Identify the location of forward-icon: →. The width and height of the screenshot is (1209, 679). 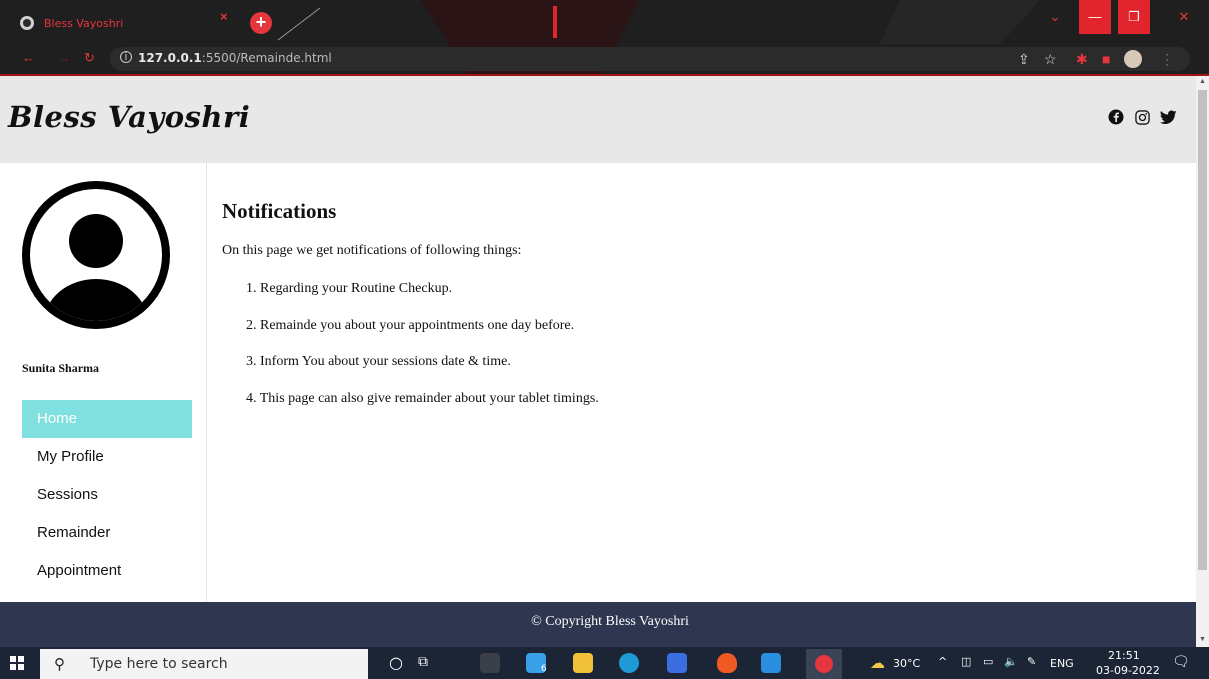
(64, 57).